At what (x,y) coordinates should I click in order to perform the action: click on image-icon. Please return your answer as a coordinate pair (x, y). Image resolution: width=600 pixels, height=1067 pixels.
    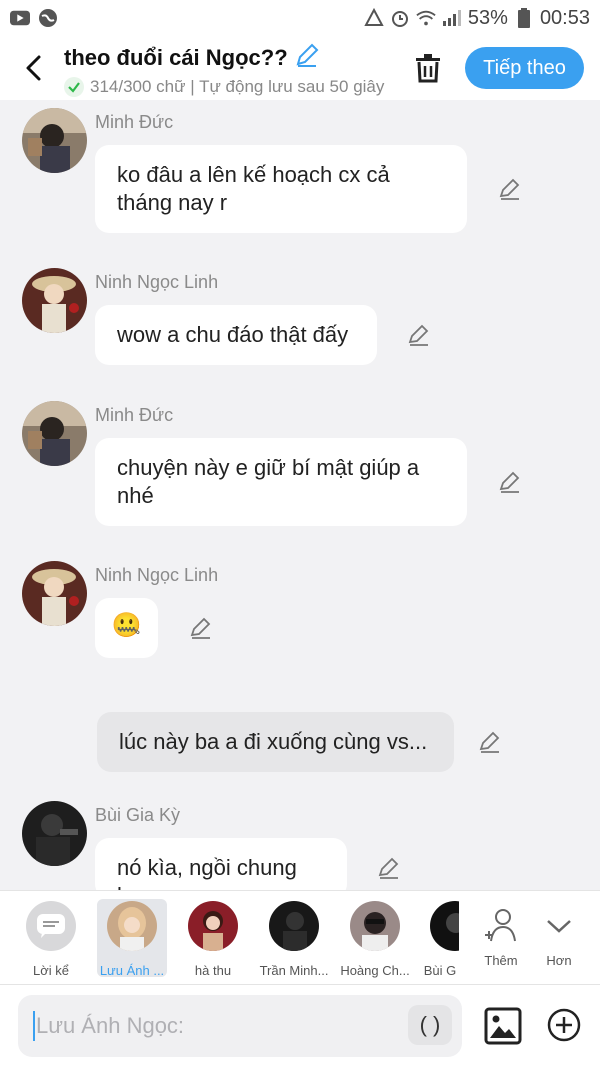
    Looking at the image, I should click on (503, 1026).